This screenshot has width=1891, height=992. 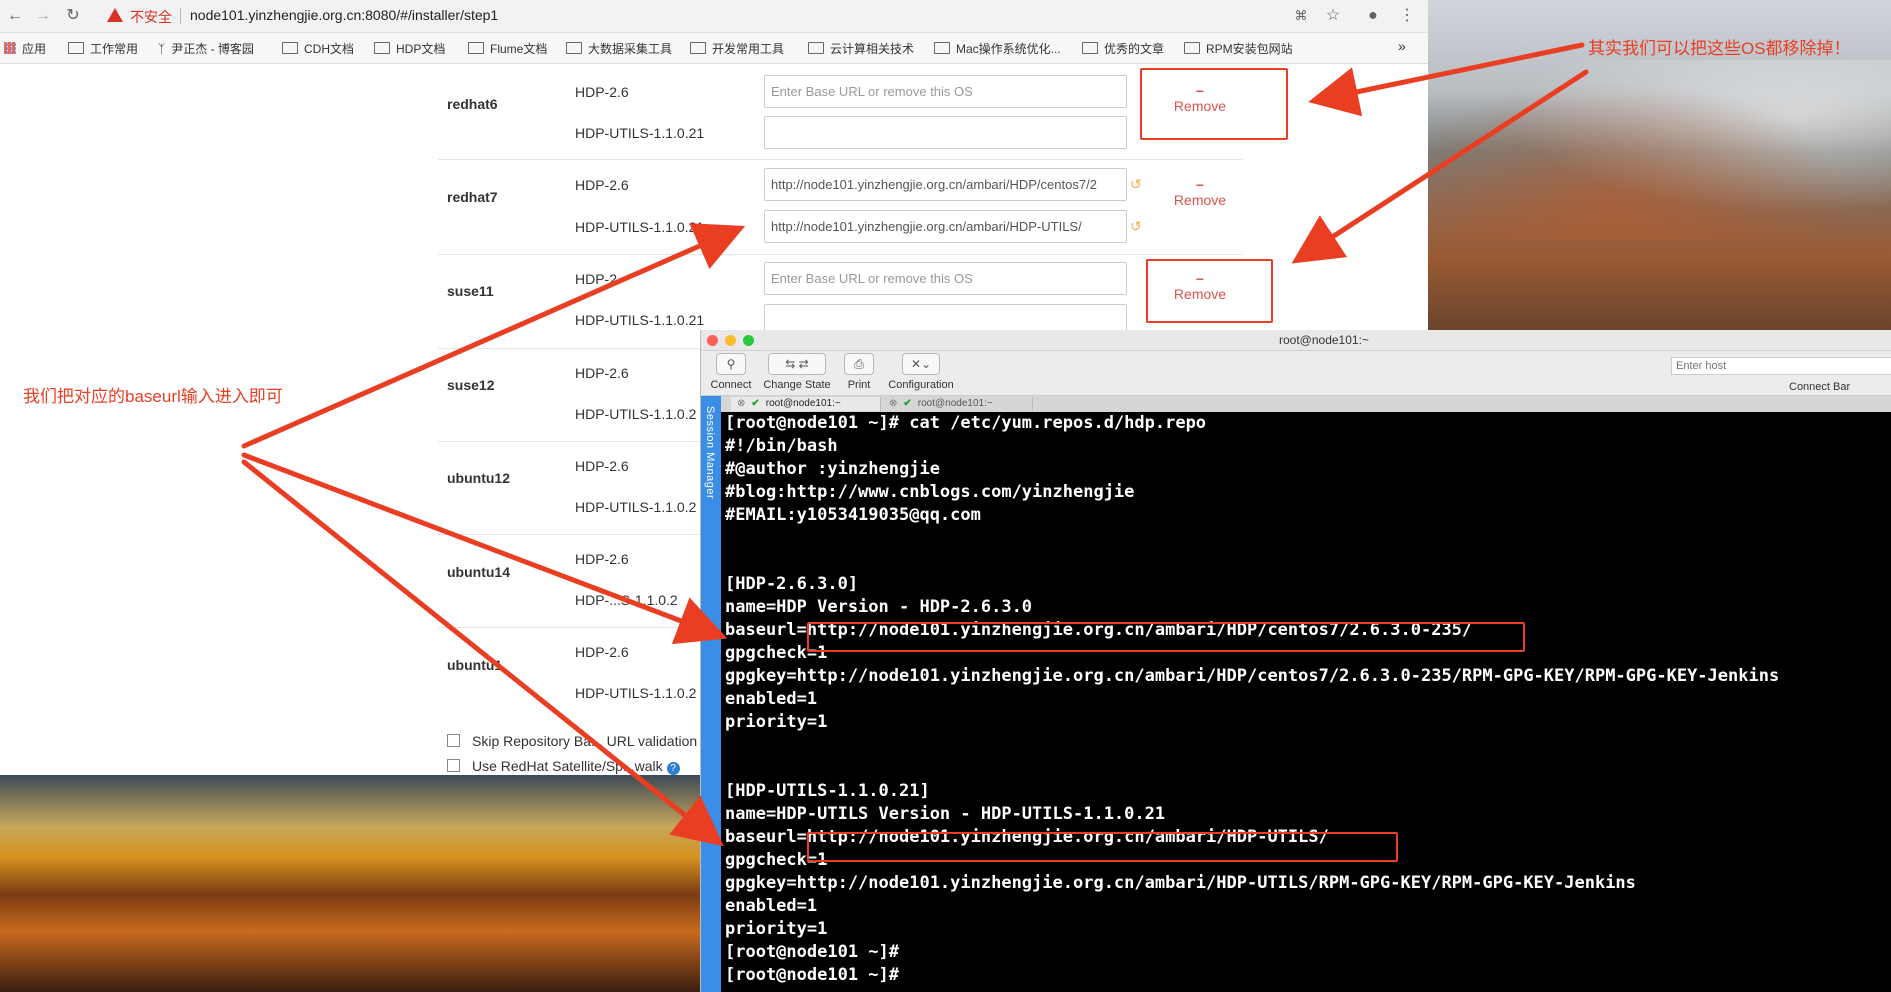 What do you see at coordinates (1446, 79) in the screenshot?
I see `arrow-to-remove-redhat6` at bounding box center [1446, 79].